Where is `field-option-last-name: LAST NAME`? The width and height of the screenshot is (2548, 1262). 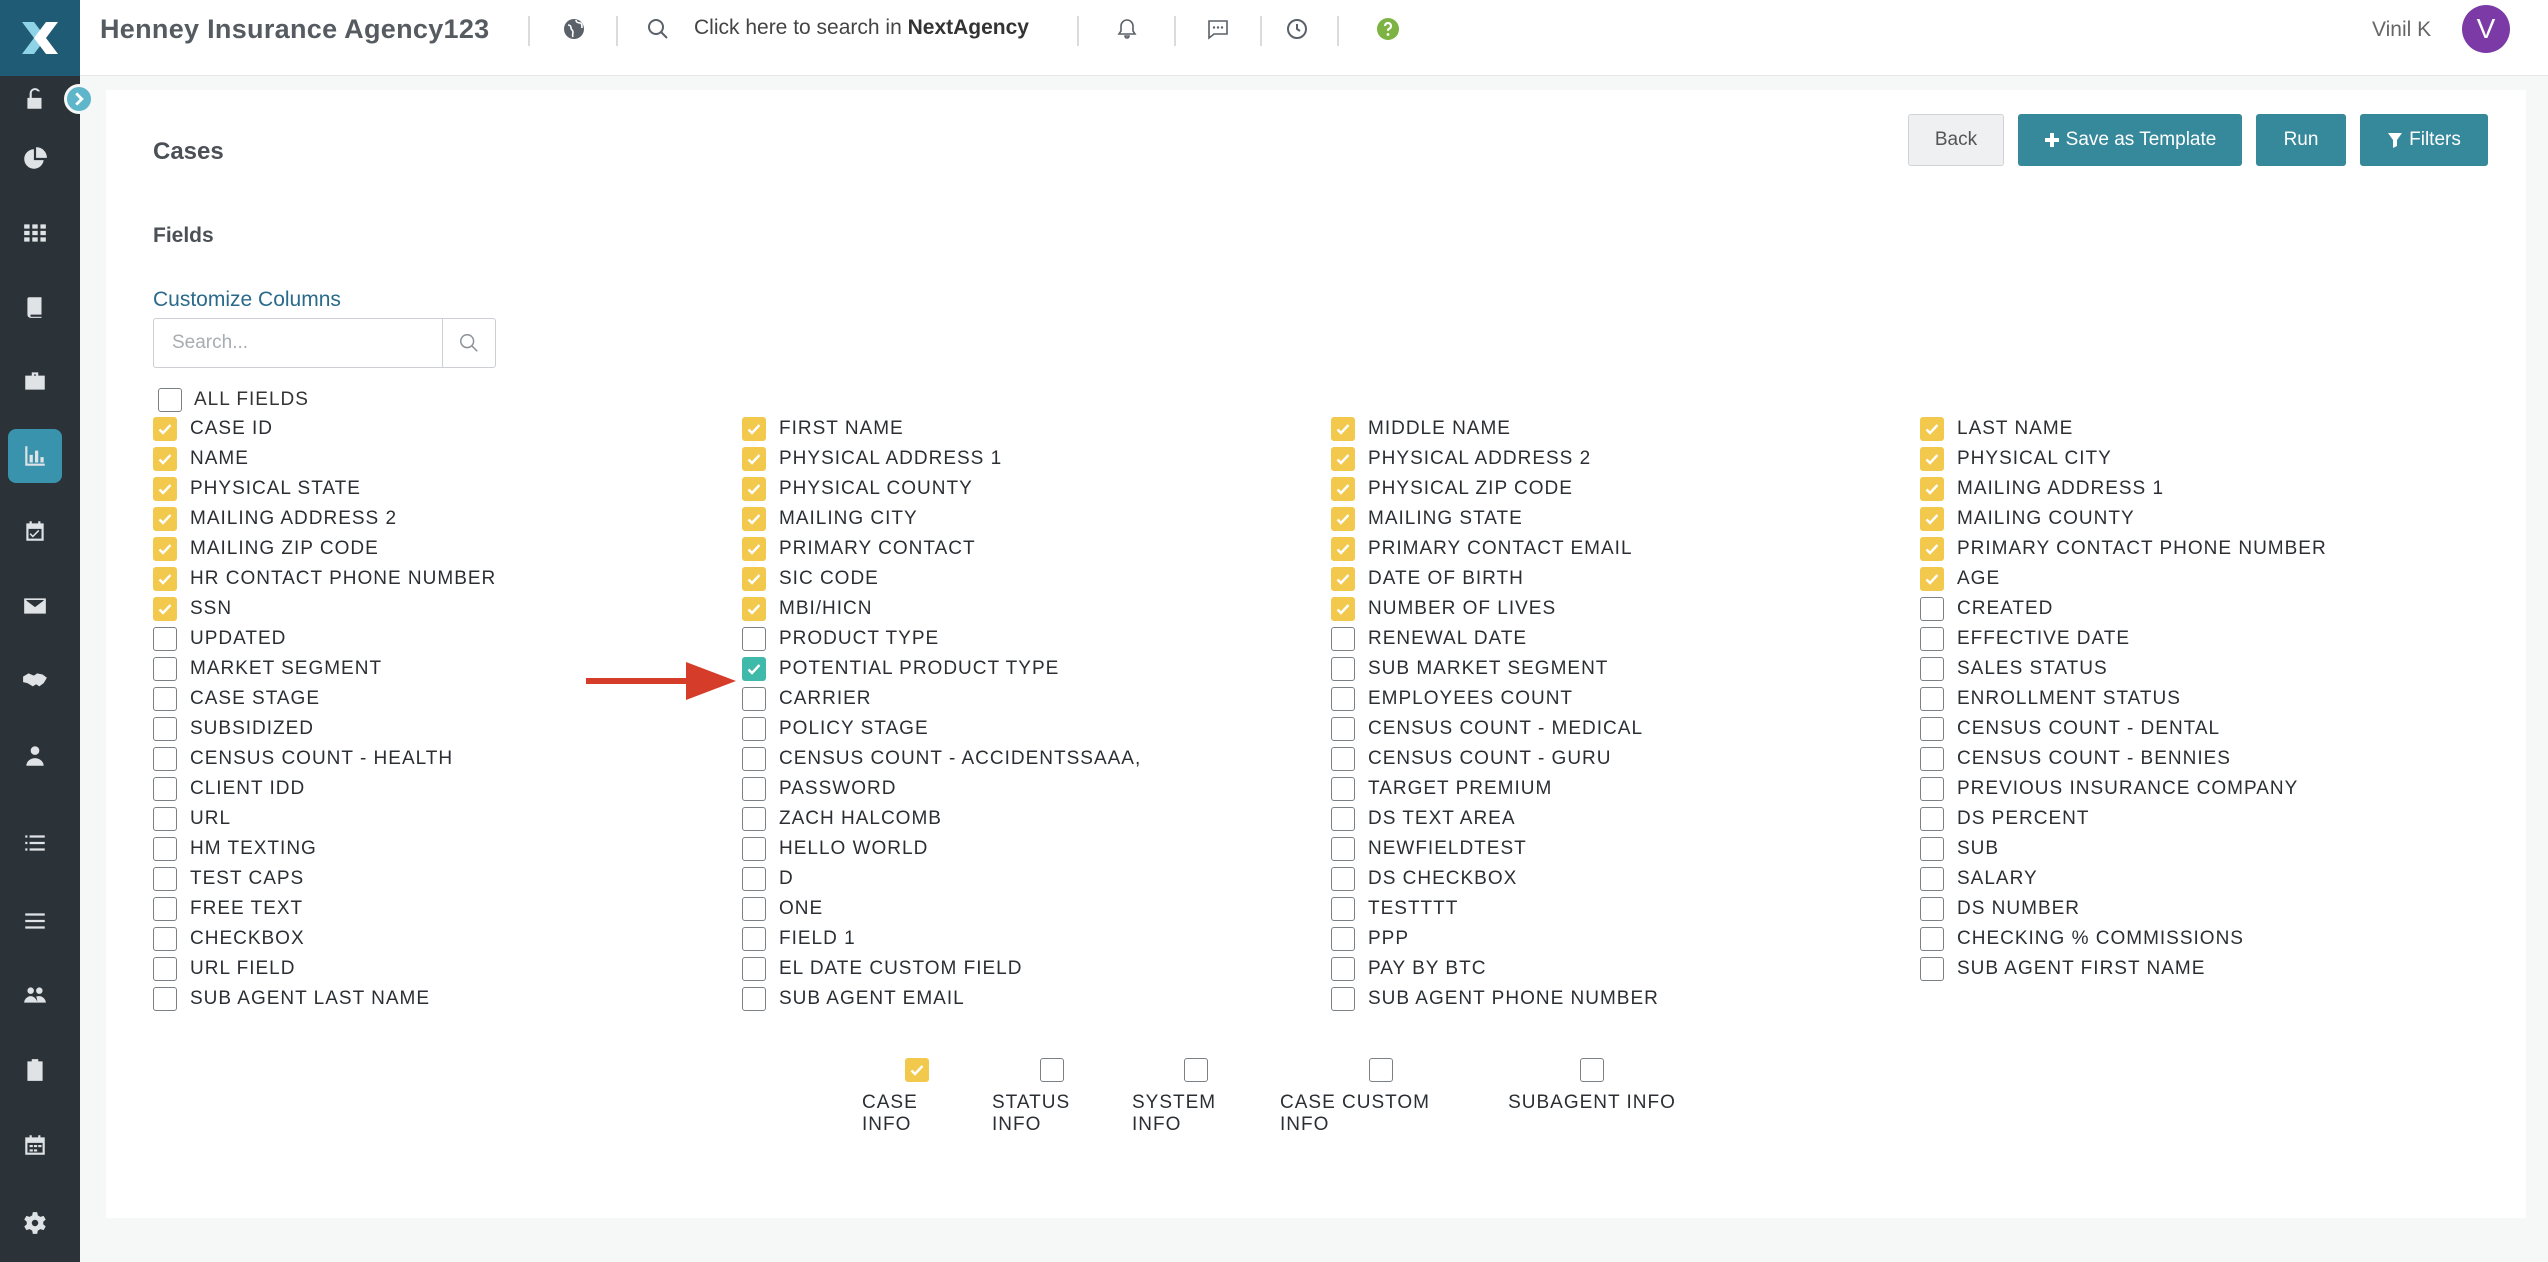 field-option-last-name: LAST NAME is located at coordinates (2214, 429).